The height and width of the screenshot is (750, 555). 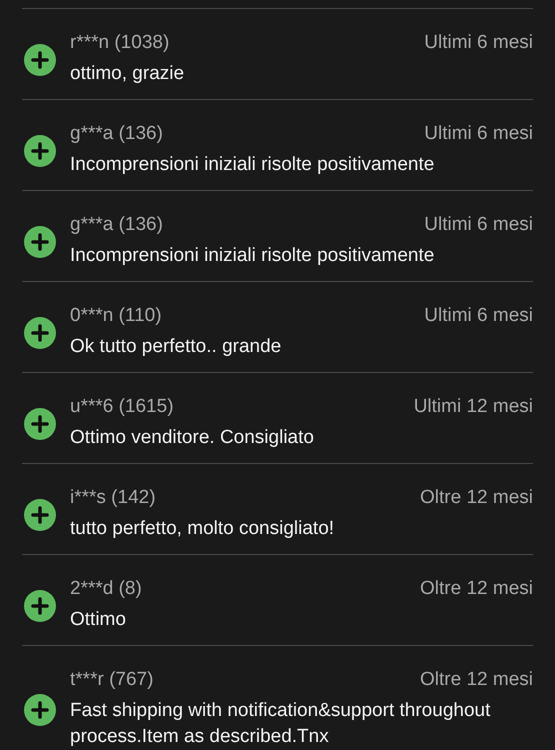 What do you see at coordinates (112, 680) in the screenshot?
I see `username: t***r (767)` at bounding box center [112, 680].